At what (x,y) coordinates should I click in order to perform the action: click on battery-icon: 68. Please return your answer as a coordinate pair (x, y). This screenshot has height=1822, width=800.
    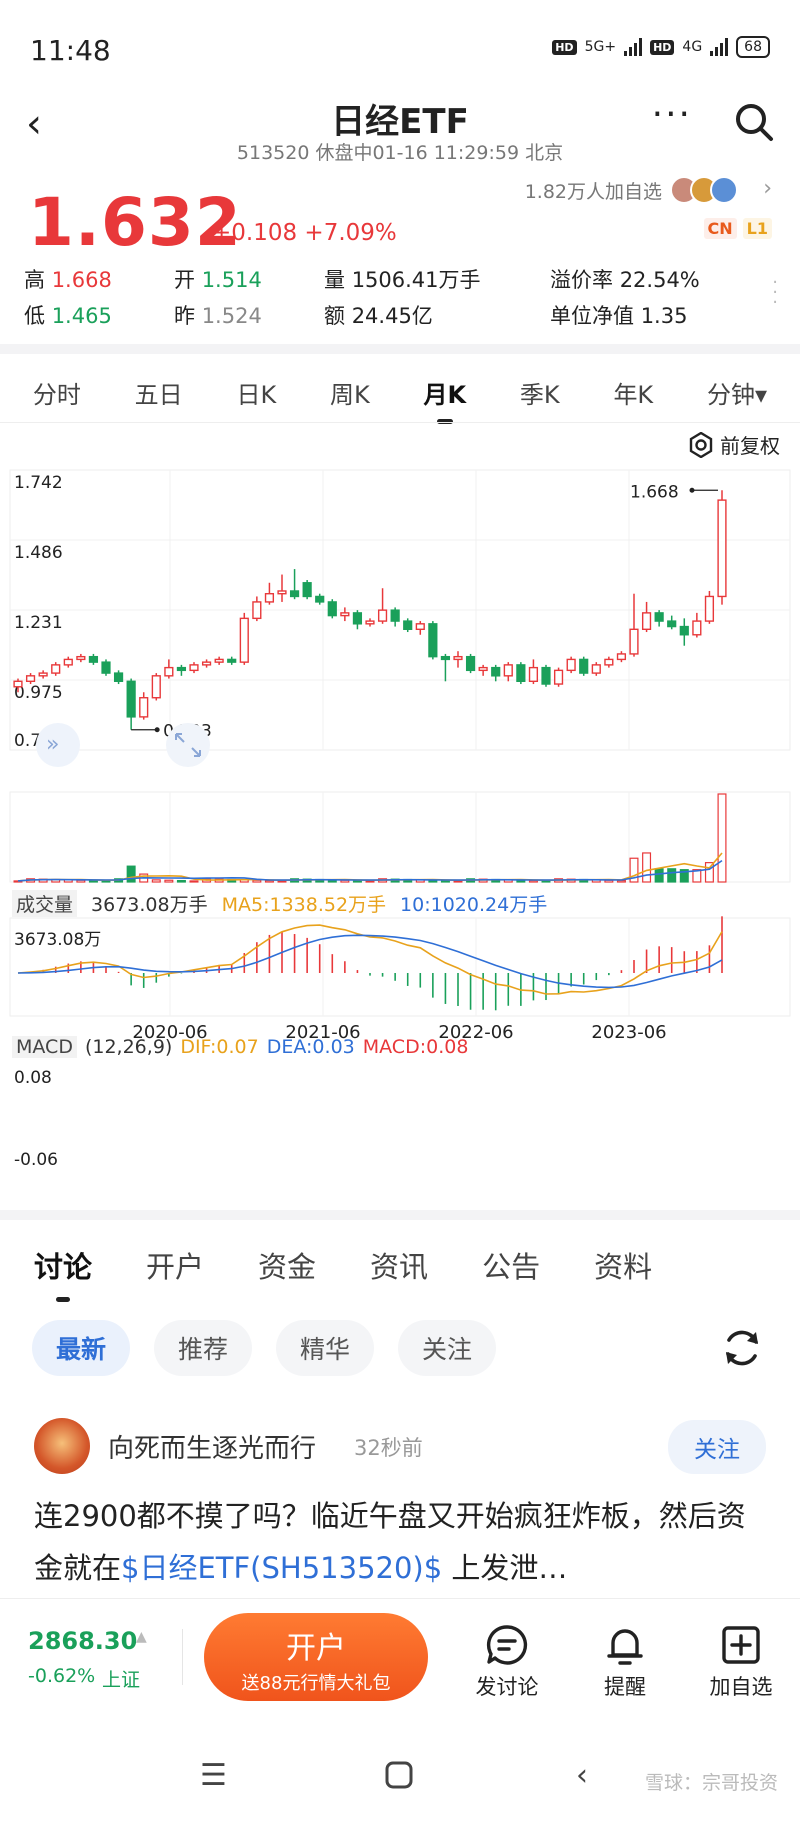
    Looking at the image, I should click on (753, 47).